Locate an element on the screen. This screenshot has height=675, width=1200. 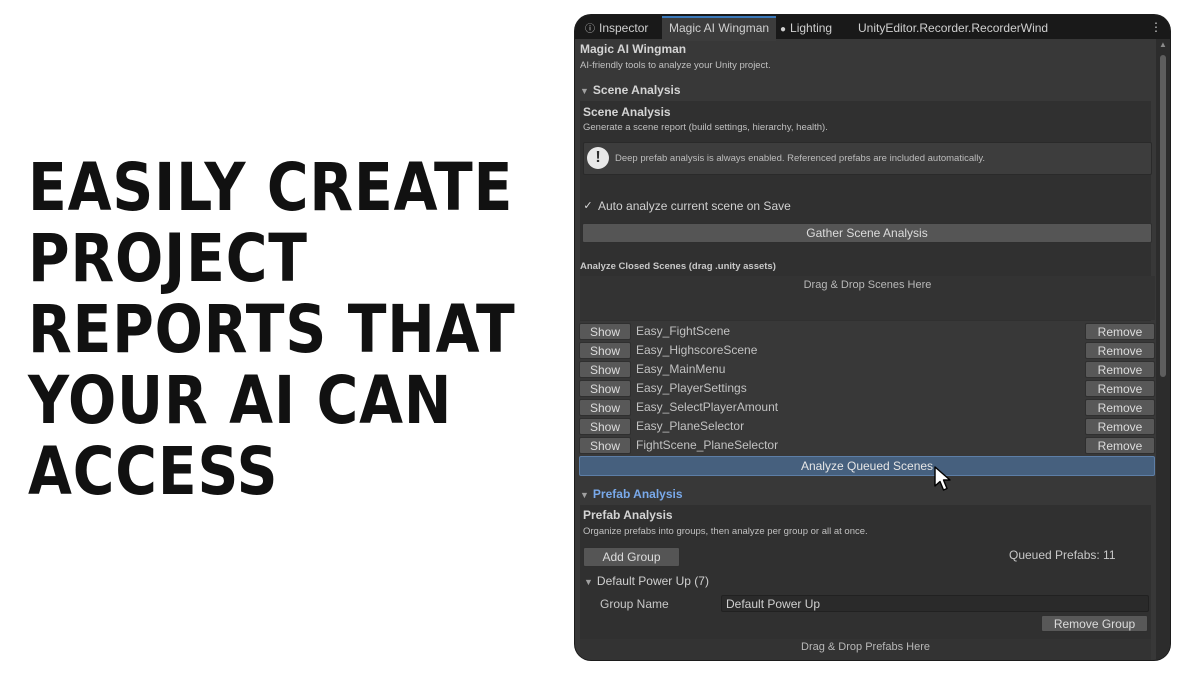
queued-prefabs-count: Queued Prefabs: 11 is located at coordinates (1062, 555).